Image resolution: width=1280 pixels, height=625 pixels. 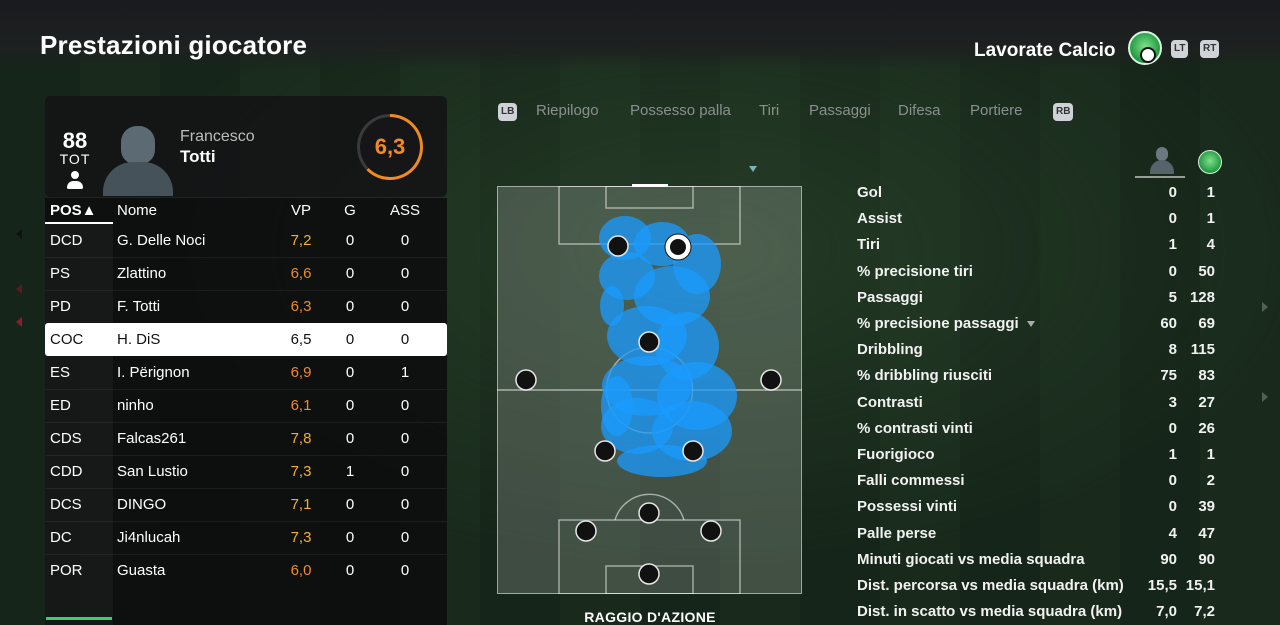 What do you see at coordinates (925, 376) in the screenshot?
I see `stat-label: % dribbling riusciti` at bounding box center [925, 376].